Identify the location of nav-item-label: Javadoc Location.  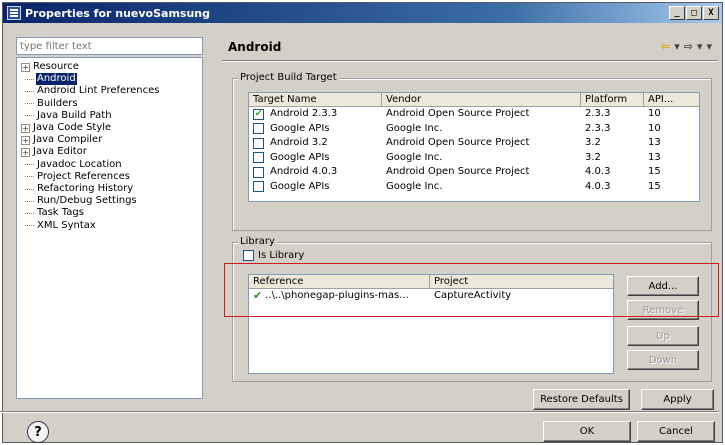
(79, 164).